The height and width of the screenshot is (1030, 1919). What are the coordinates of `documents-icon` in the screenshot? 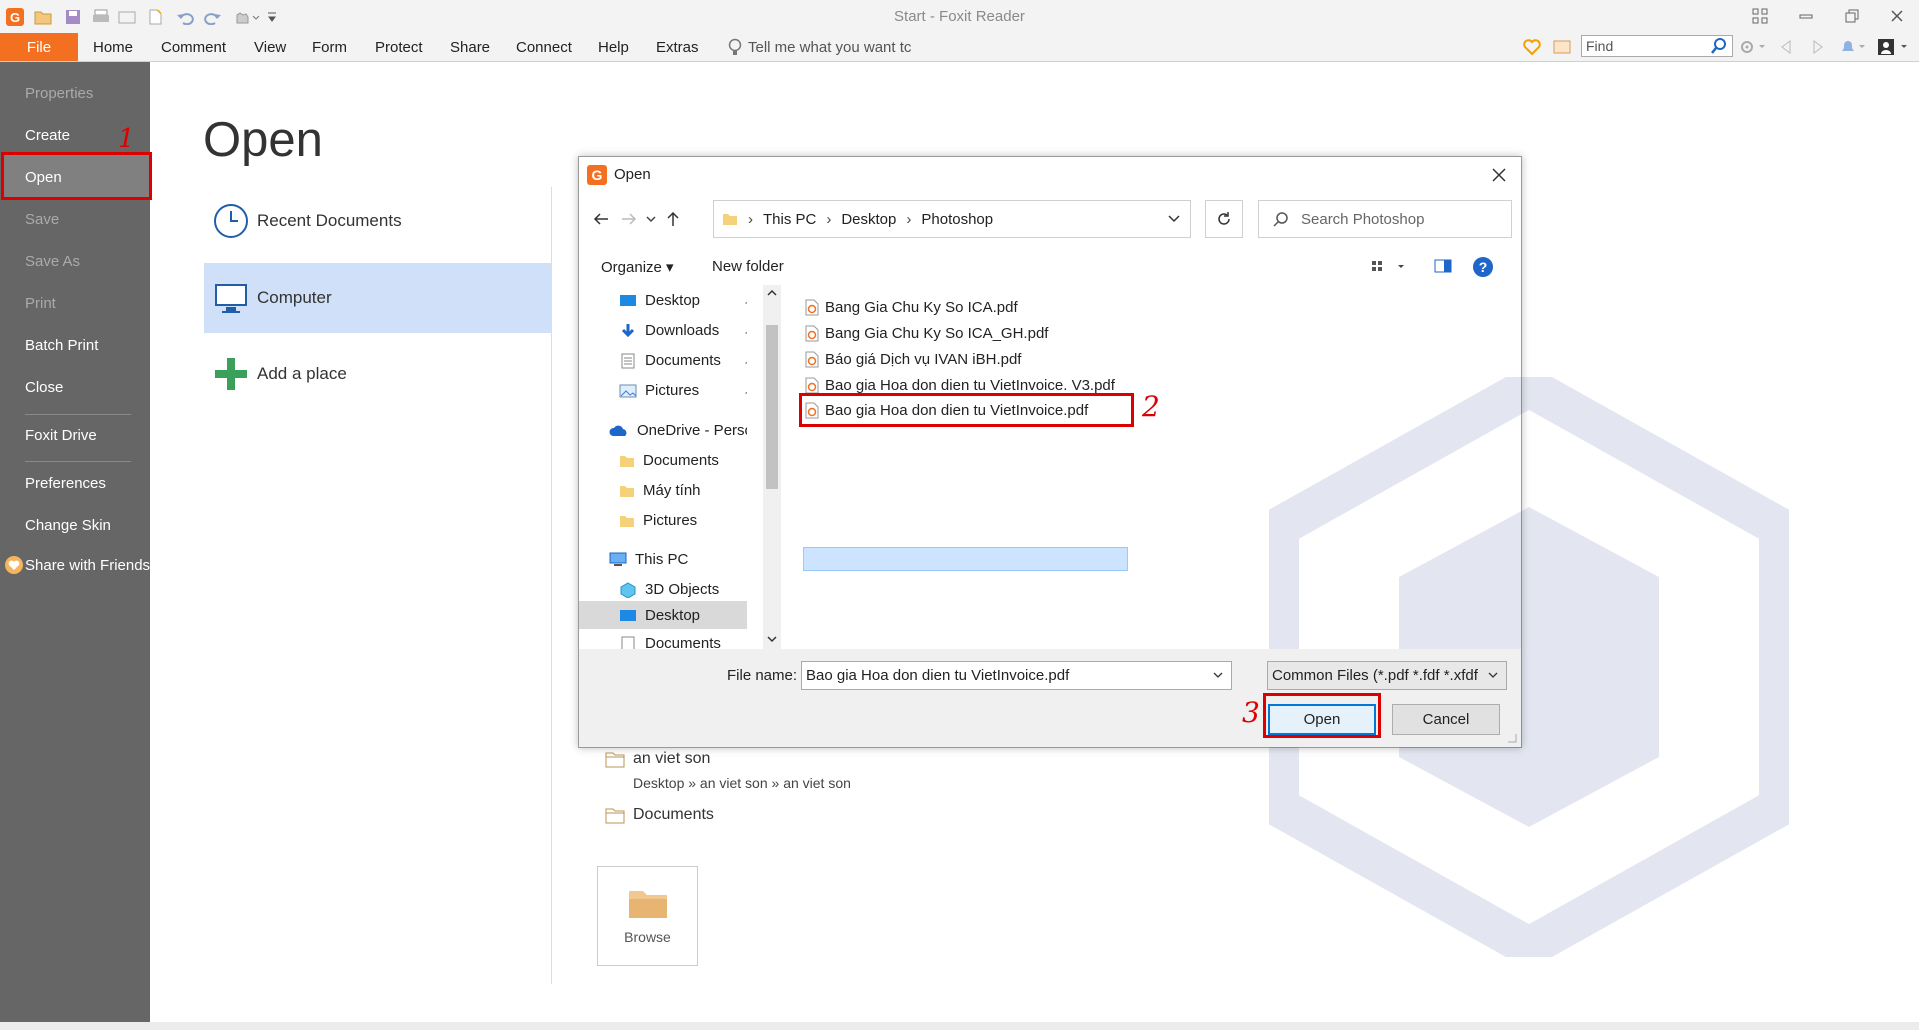 It's located at (628, 361).